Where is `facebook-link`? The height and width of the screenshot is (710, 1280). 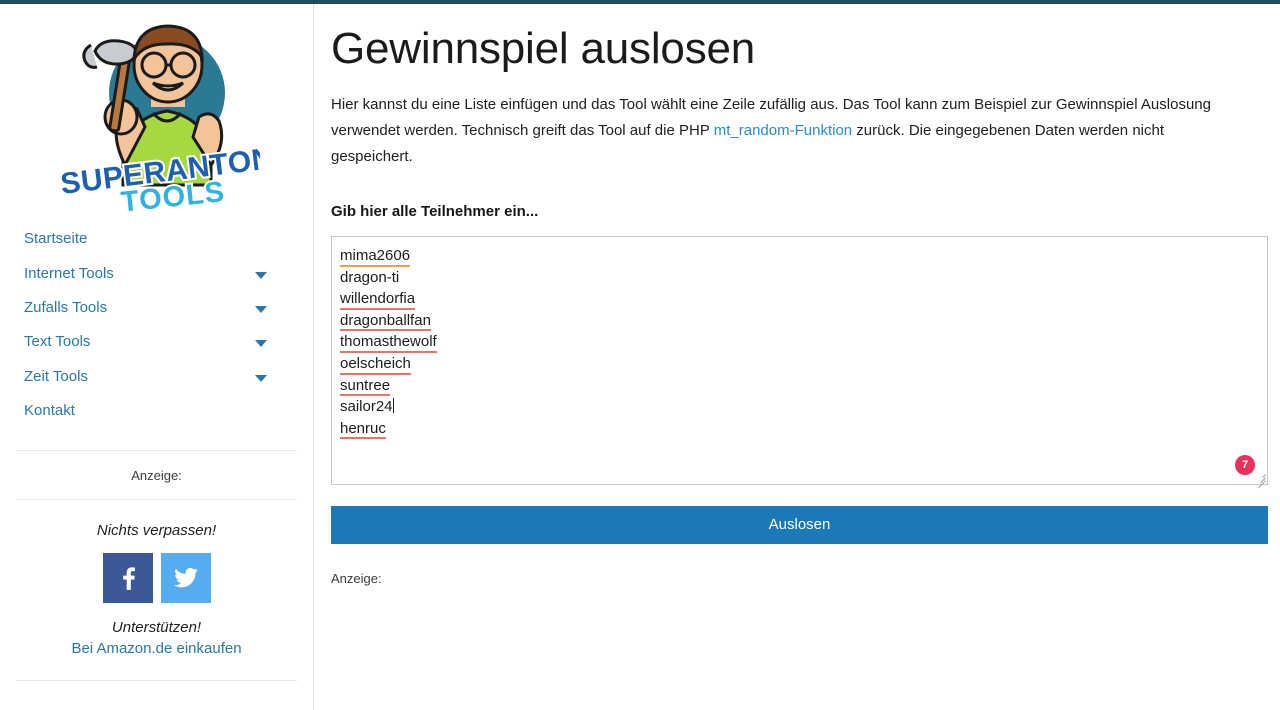
facebook-link is located at coordinates (127, 578).